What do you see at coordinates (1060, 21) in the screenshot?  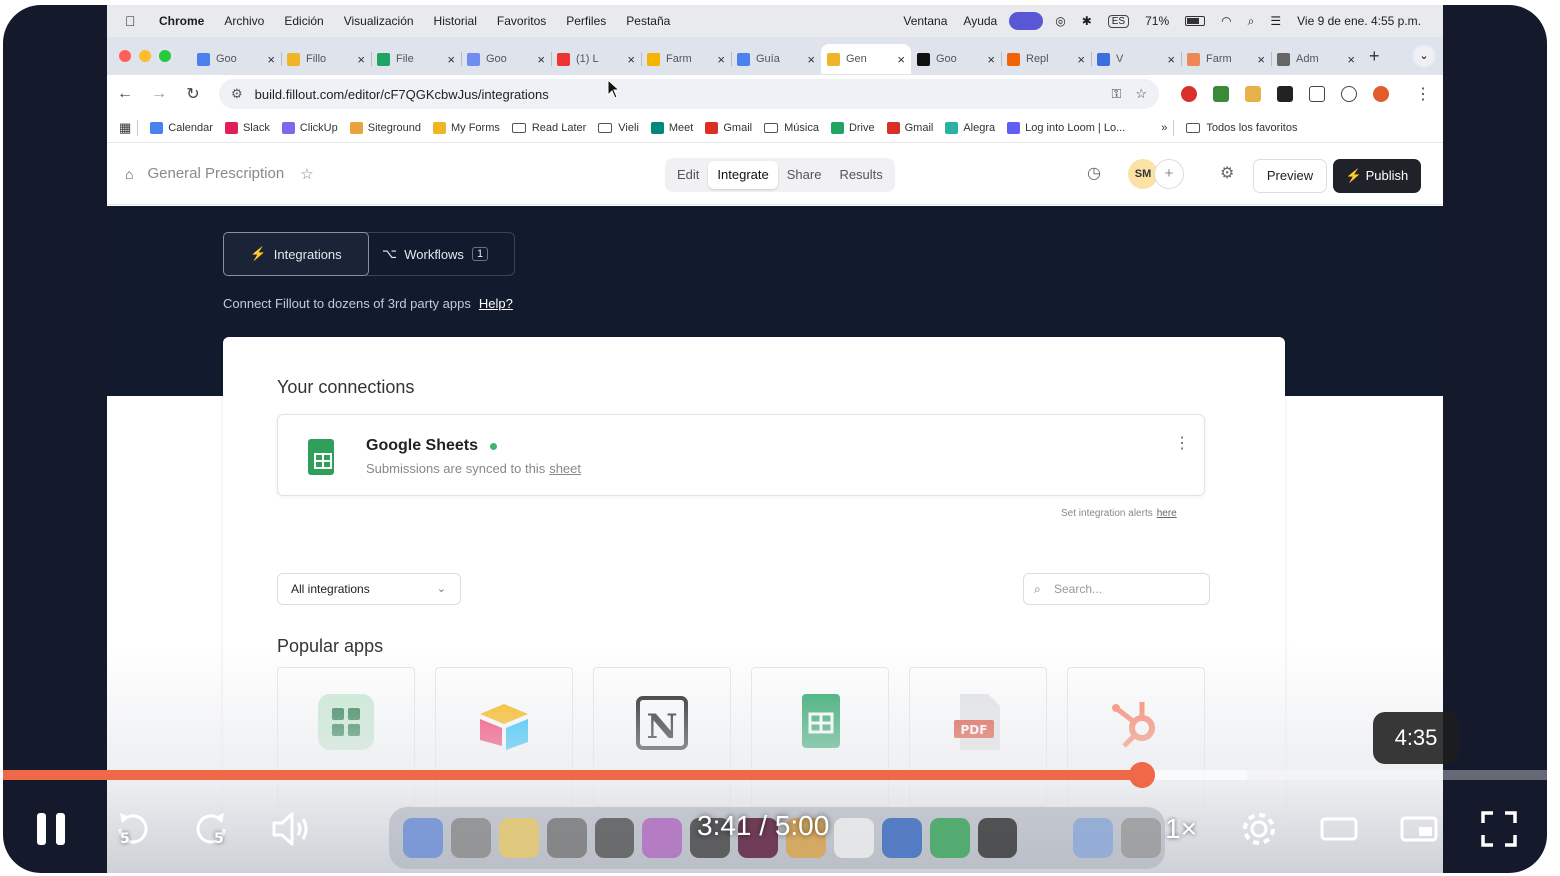 I see `airdrop-icon: ◎` at bounding box center [1060, 21].